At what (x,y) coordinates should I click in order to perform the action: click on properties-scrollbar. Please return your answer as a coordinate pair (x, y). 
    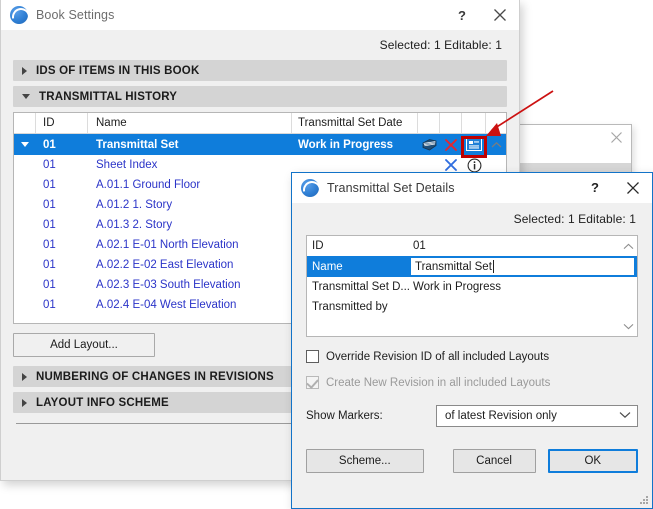
    Looking at the image, I should click on (628, 286).